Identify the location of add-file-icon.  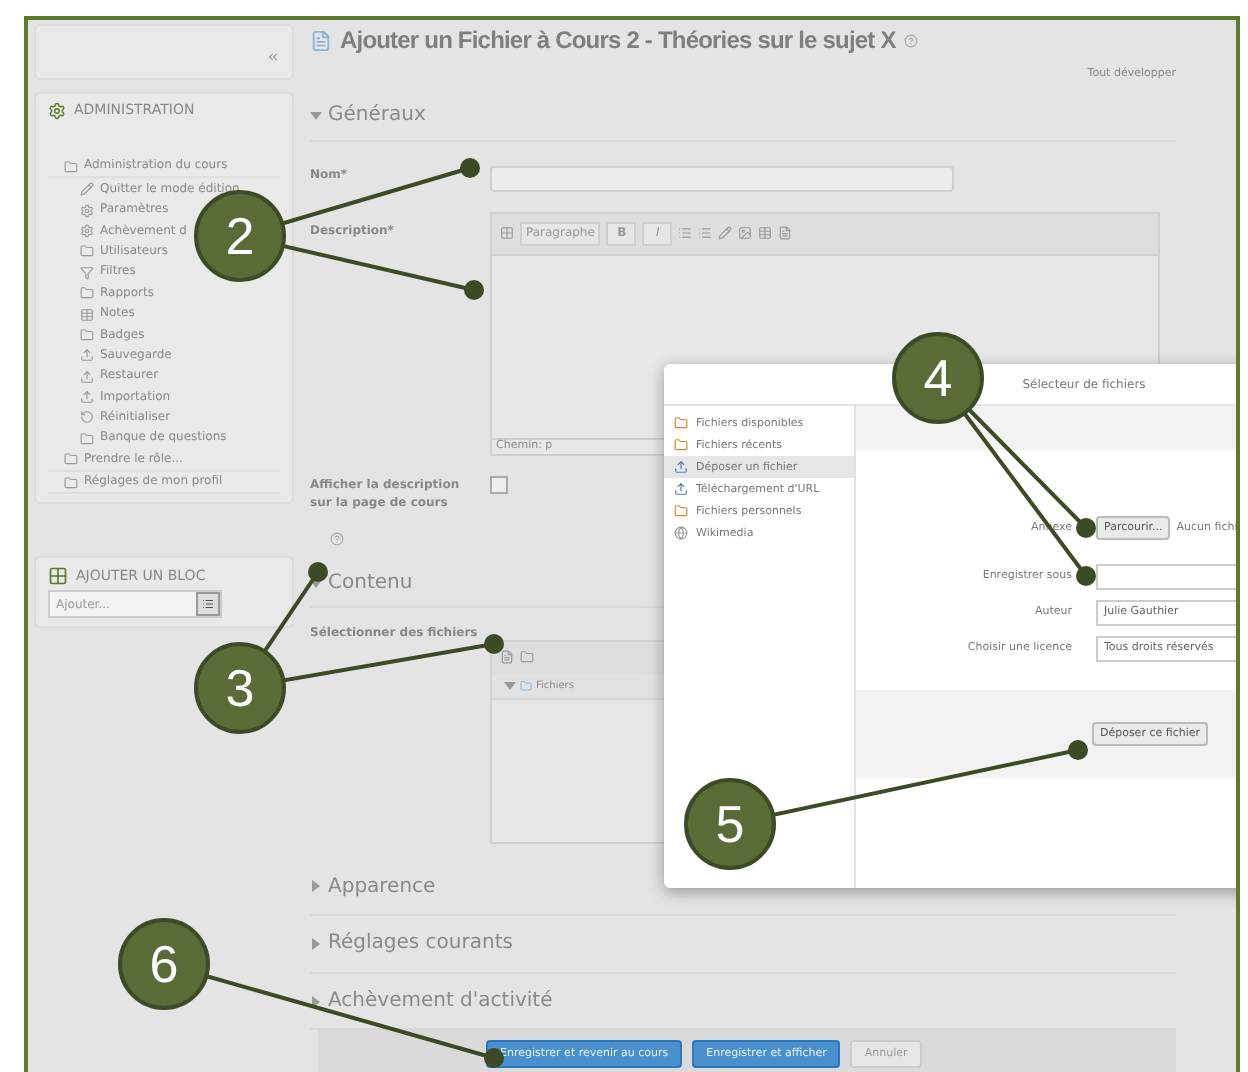
(507, 657).